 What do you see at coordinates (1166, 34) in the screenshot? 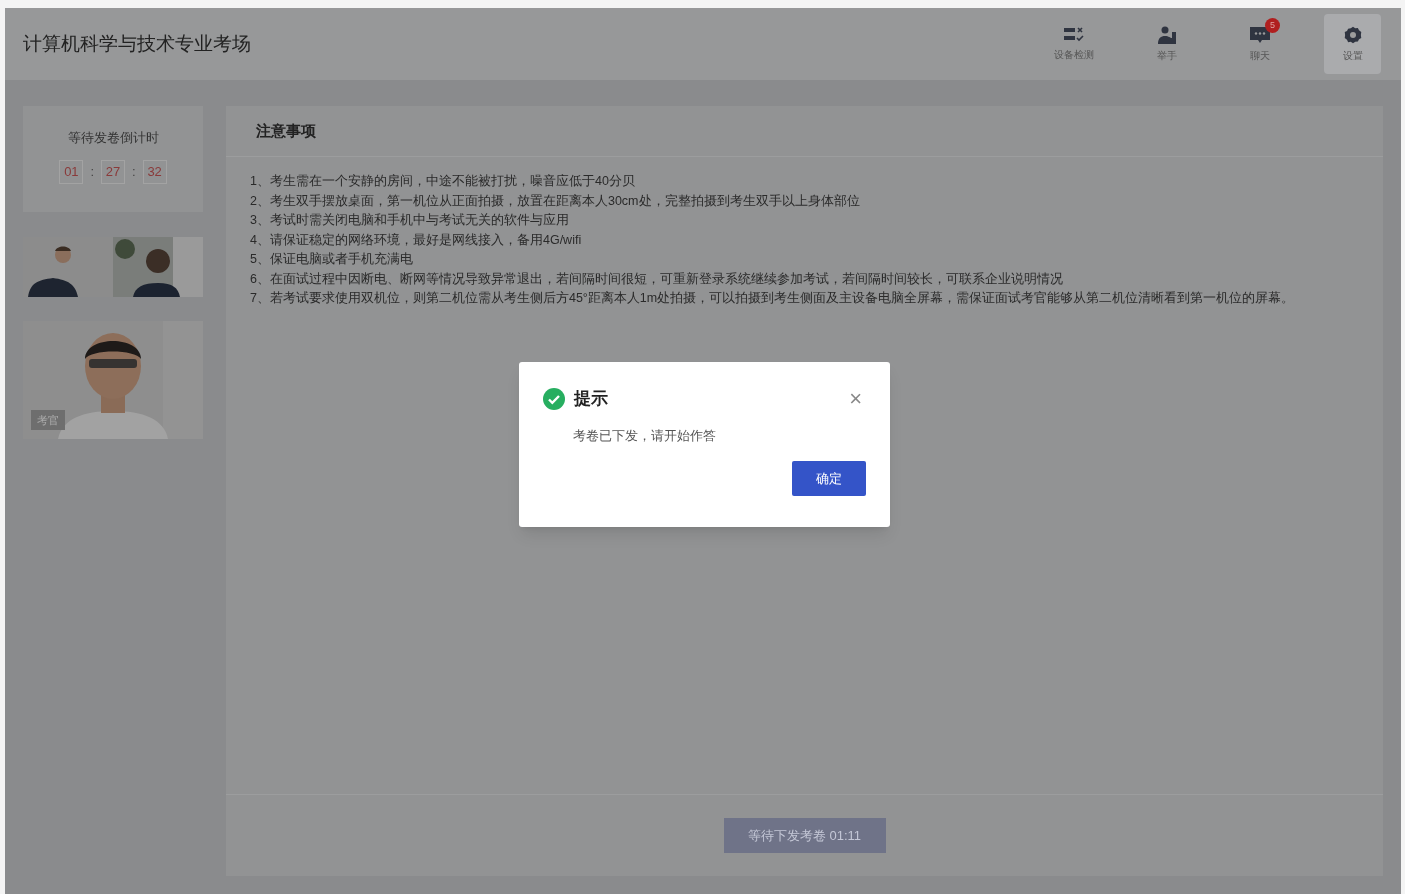
I see `person-icon` at bounding box center [1166, 34].